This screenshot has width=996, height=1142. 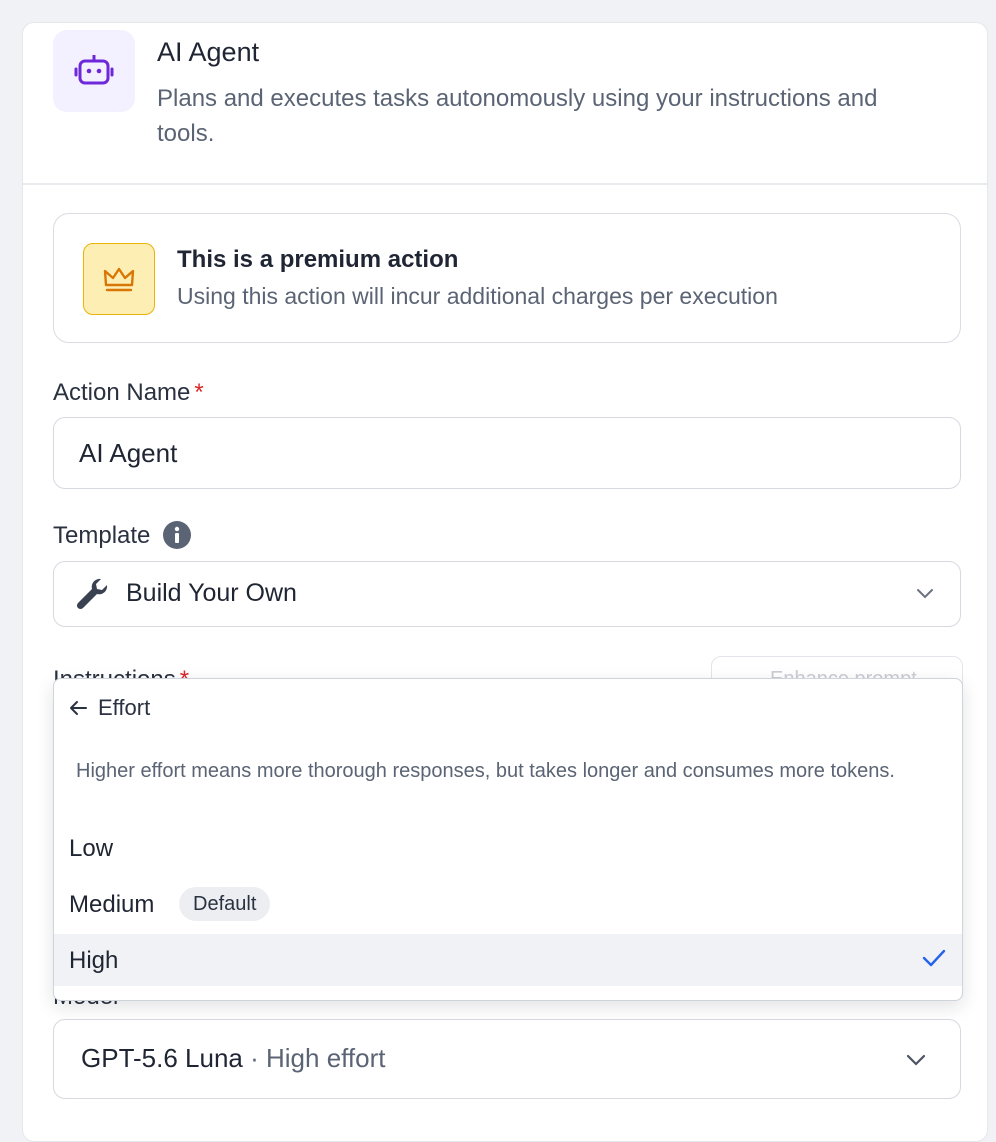 I want to click on model-select: GPT-5.6 Luna · High effort, so click(x=507, y=1059).